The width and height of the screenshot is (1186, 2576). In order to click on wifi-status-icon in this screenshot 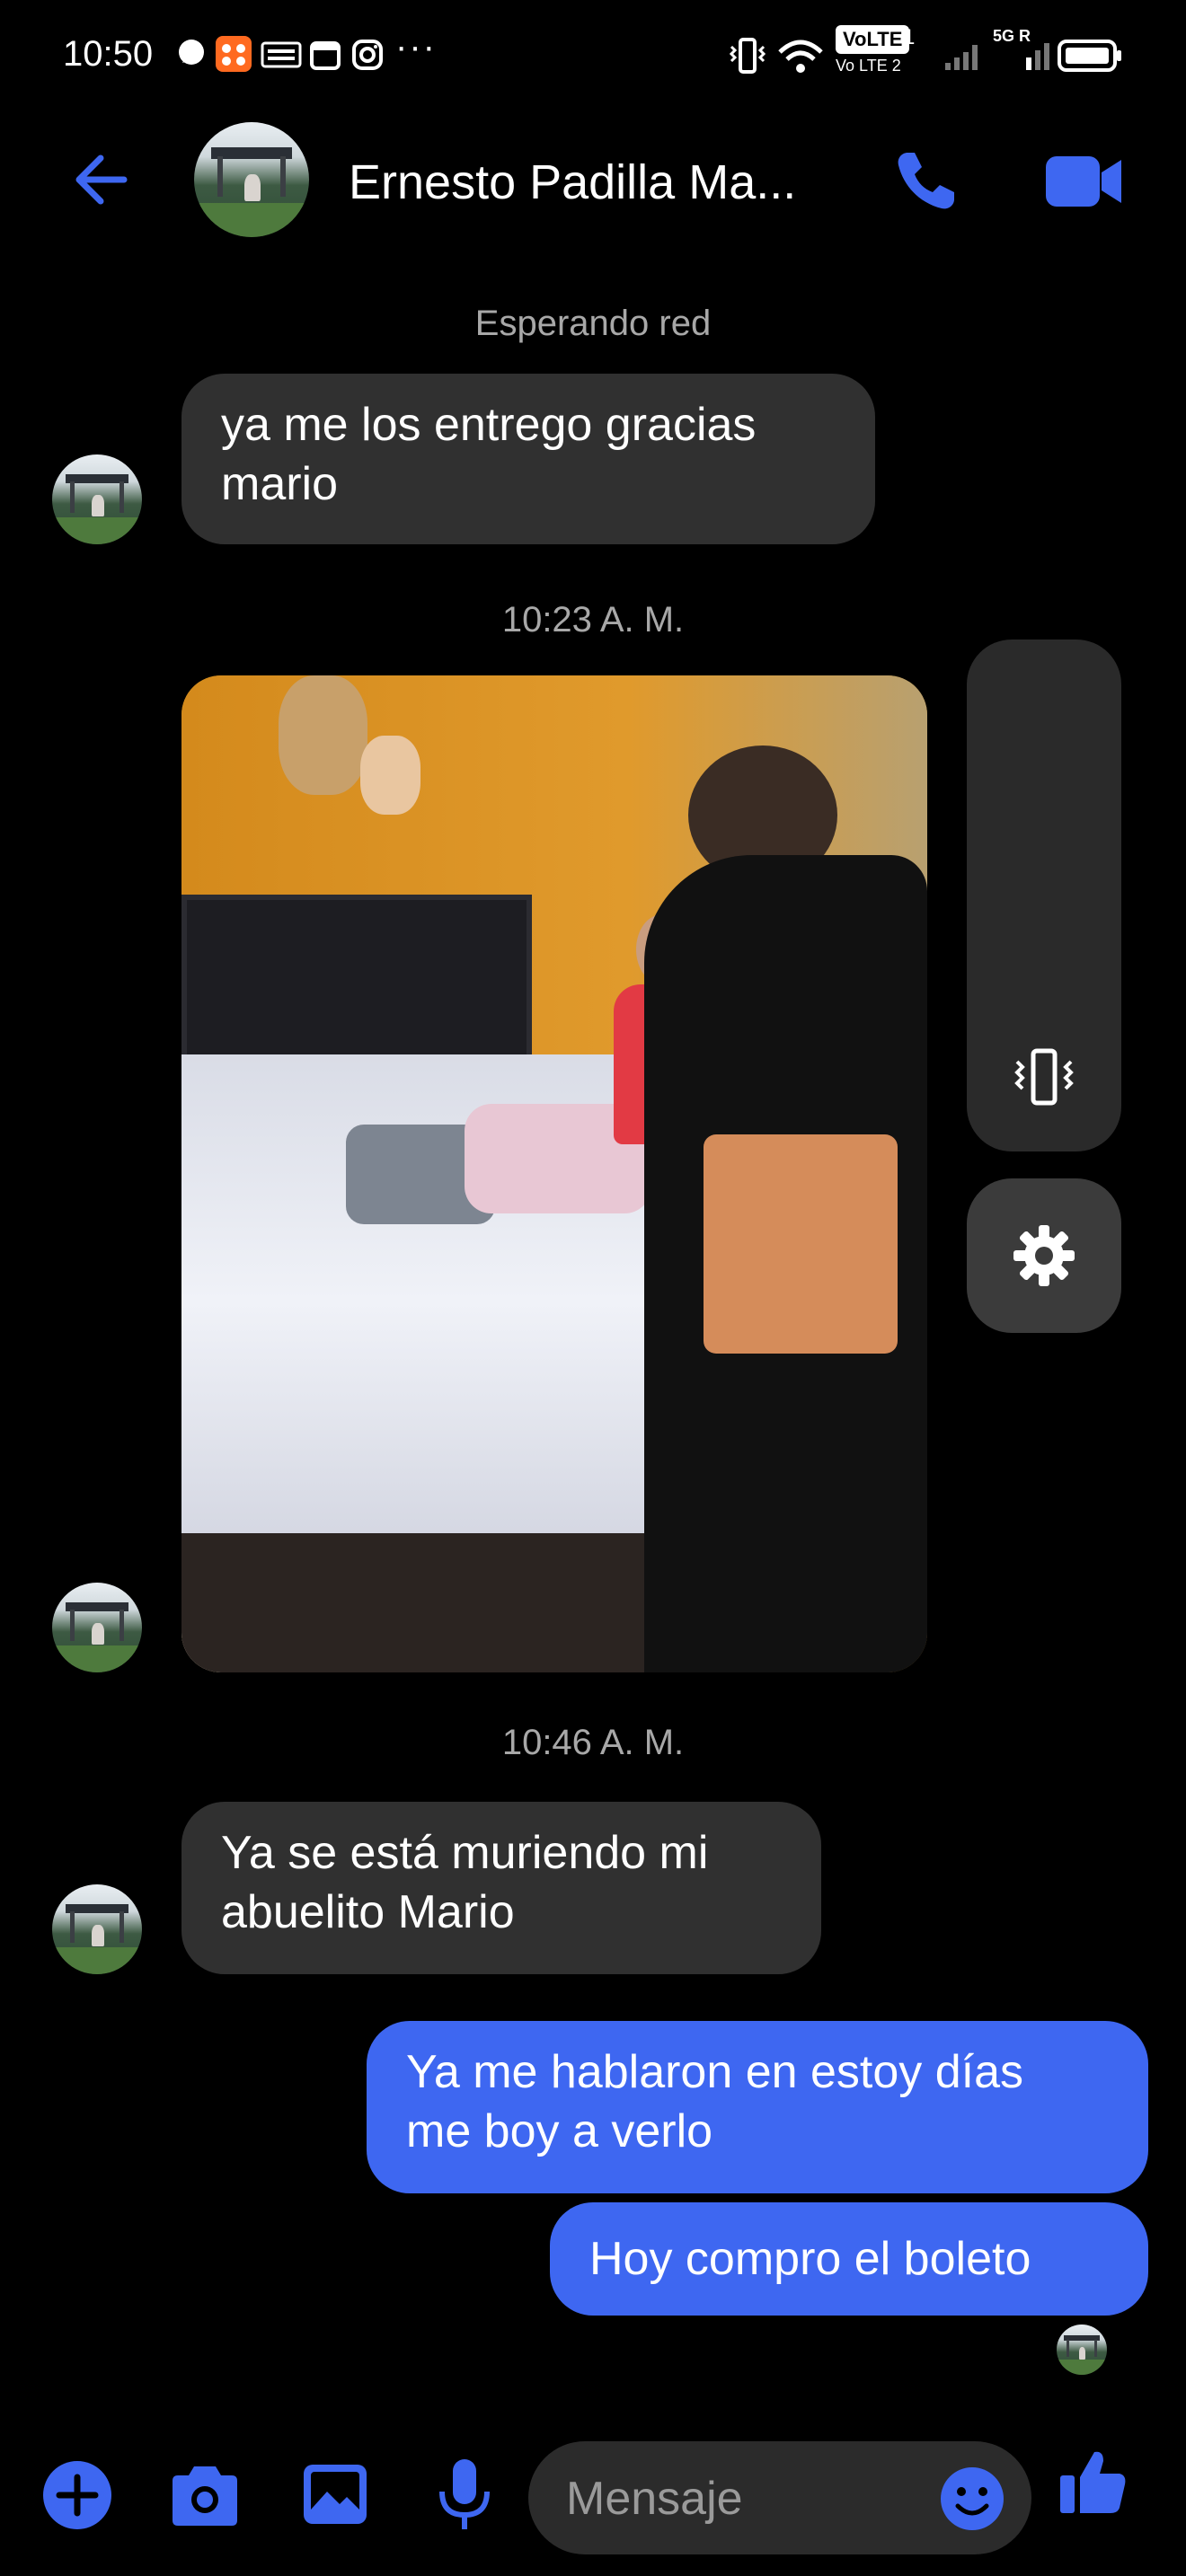, I will do `click(800, 56)`.